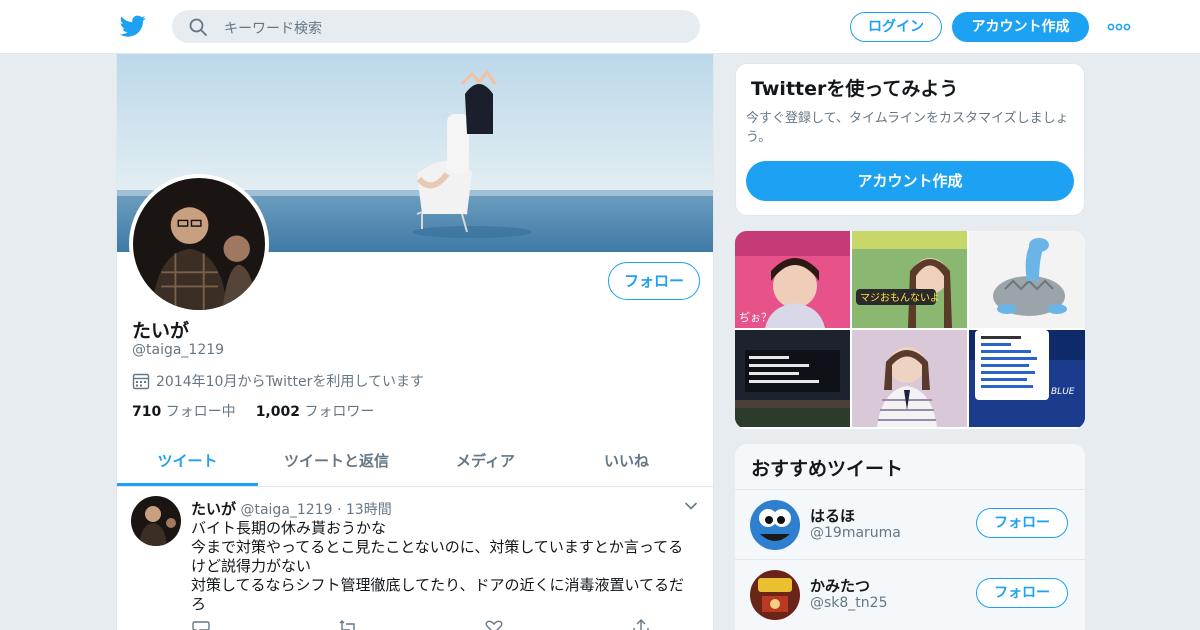 The image size is (1200, 630). I want to click on tweet-timestamp: 13時間, so click(369, 510).